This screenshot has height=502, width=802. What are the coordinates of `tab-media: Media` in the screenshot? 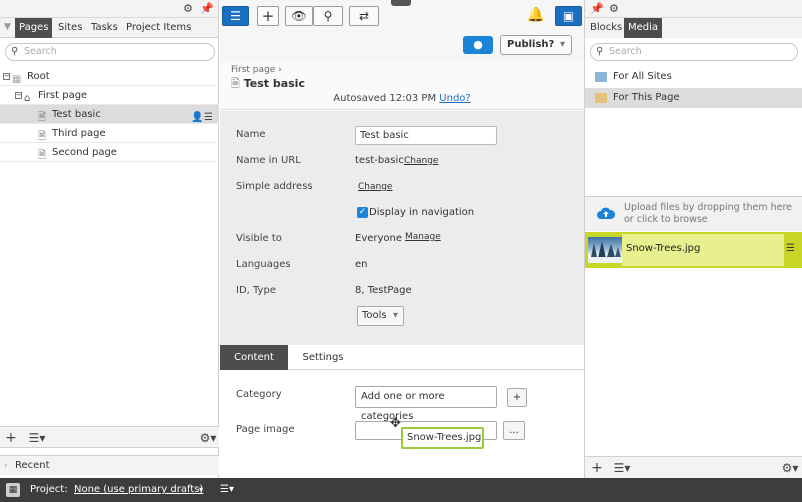 It's located at (643, 28).